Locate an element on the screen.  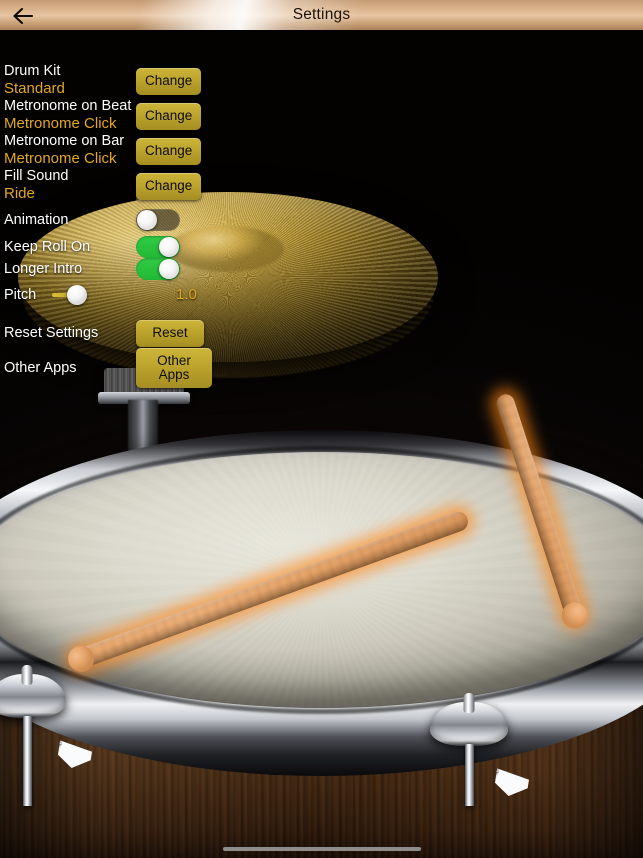
setting-row-other-apps: Other Apps Other Apps is located at coordinates (165, 368).